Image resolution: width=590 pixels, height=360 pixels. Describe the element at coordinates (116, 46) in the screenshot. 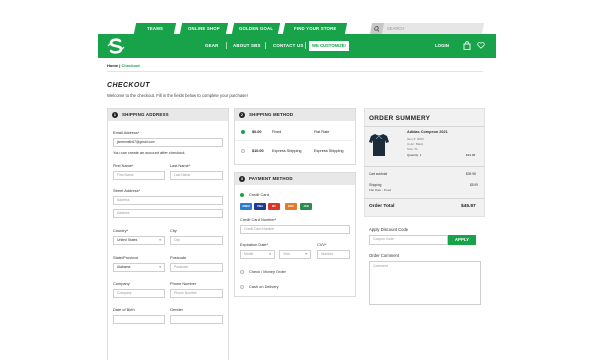

I see `brand-logo` at that location.